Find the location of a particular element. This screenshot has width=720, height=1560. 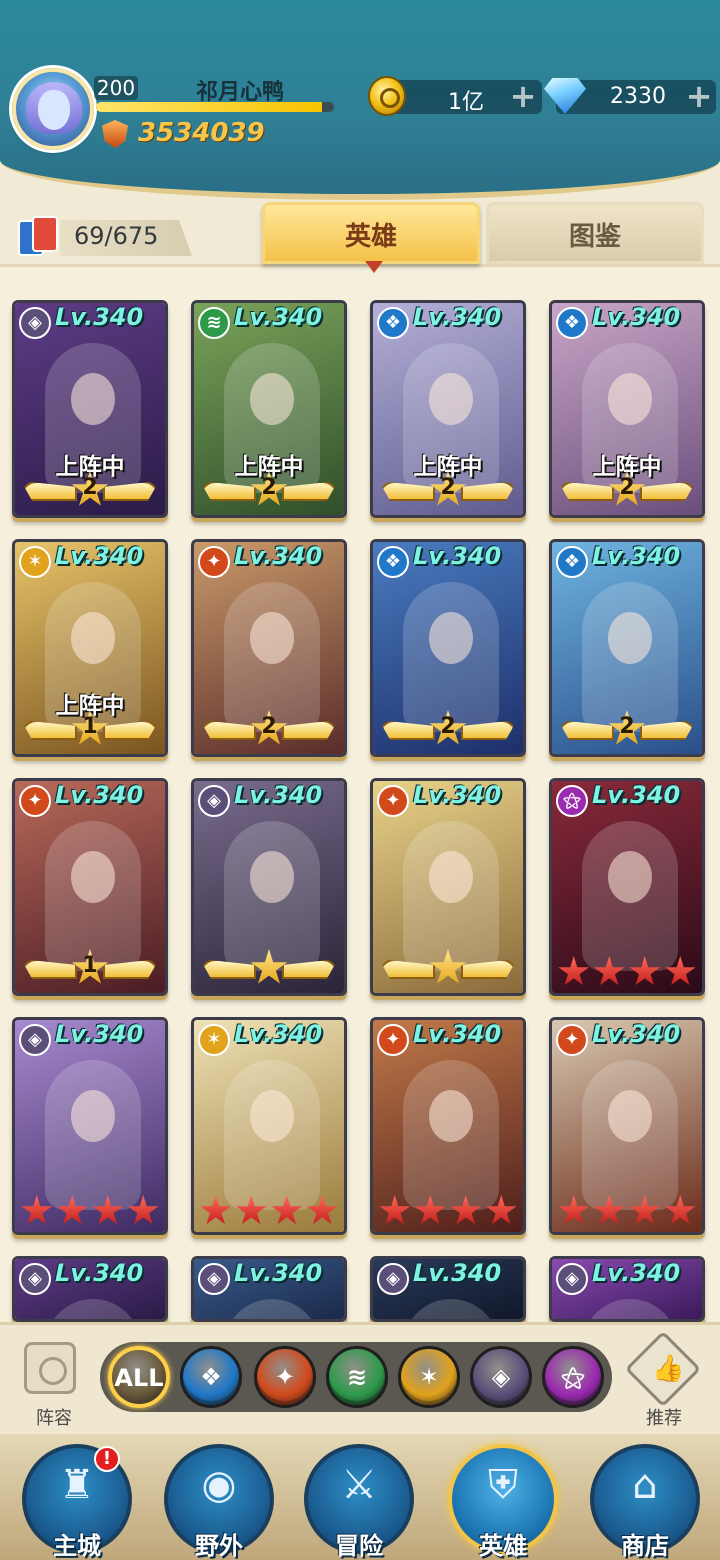

filter-arcane-button: ⚝ is located at coordinates (573, 1377).